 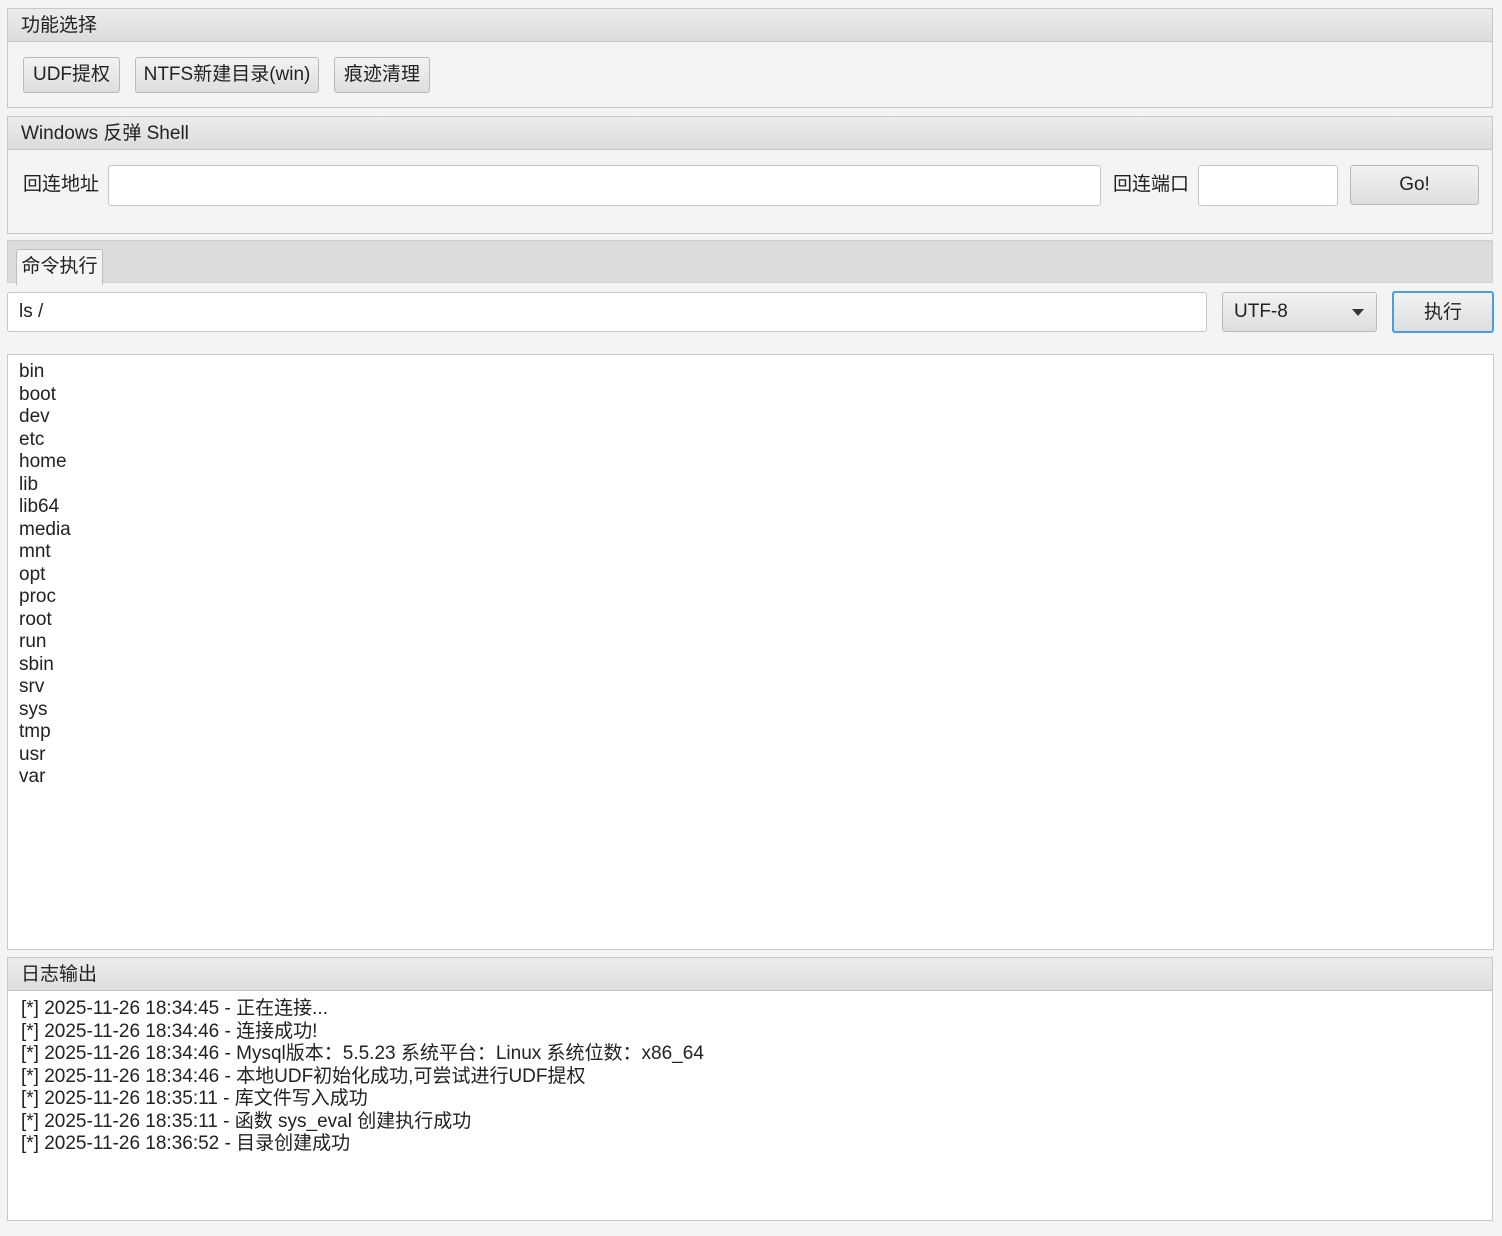 What do you see at coordinates (227, 75) in the screenshot?
I see `ntfs-new-dir-button: NTFS新建目录(win)` at bounding box center [227, 75].